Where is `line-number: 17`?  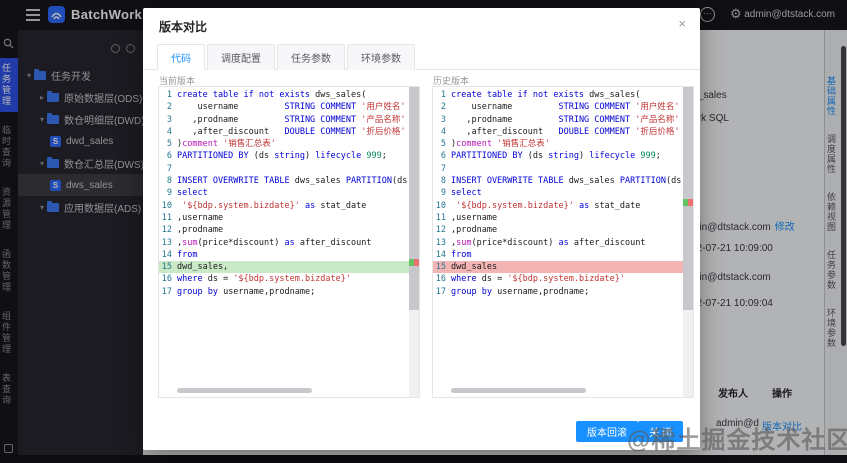 line-number: 17 is located at coordinates (440, 291).